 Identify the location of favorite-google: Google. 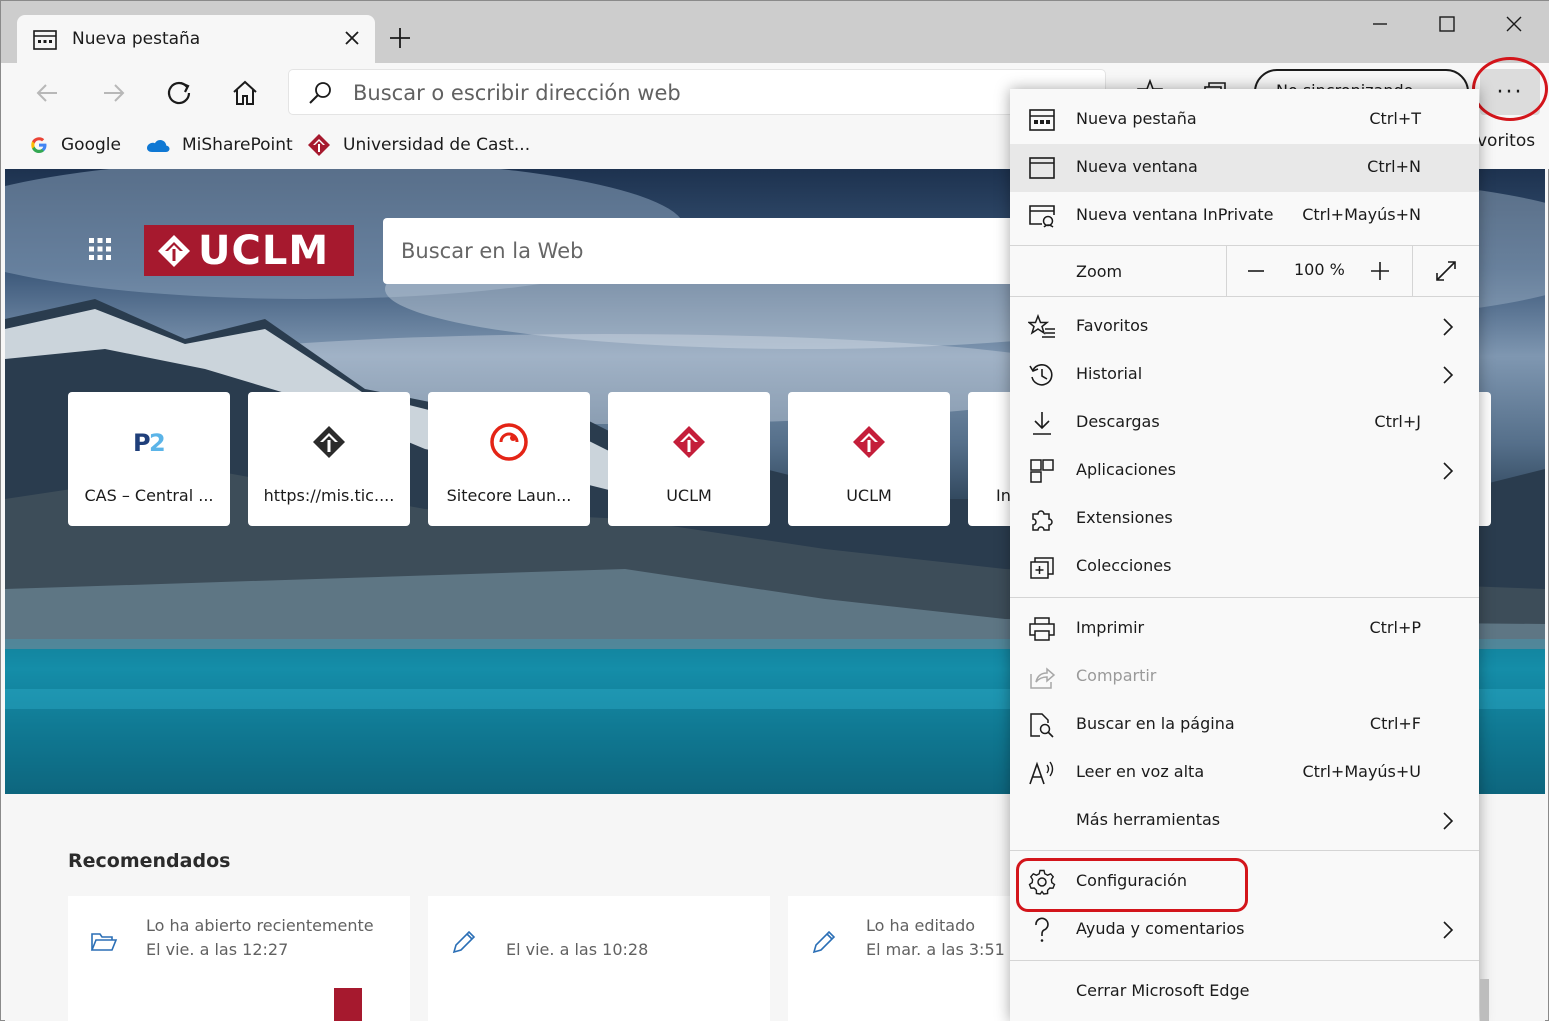
(75, 145).